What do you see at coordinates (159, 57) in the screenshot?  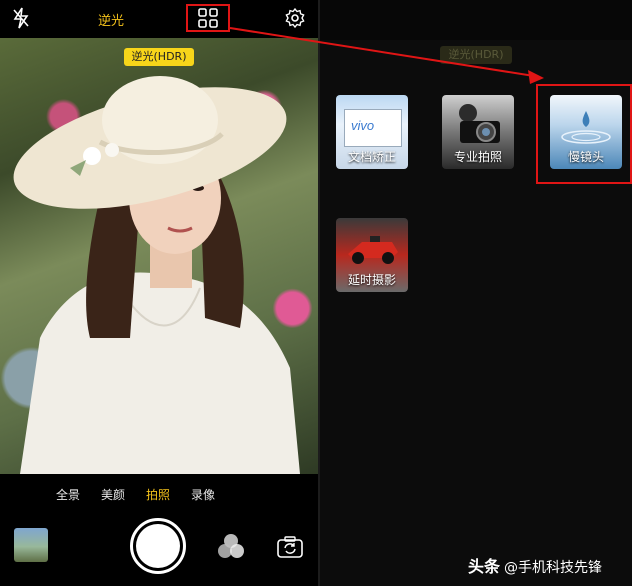 I see `hdr-badge: 逆光(HDR)` at bounding box center [159, 57].